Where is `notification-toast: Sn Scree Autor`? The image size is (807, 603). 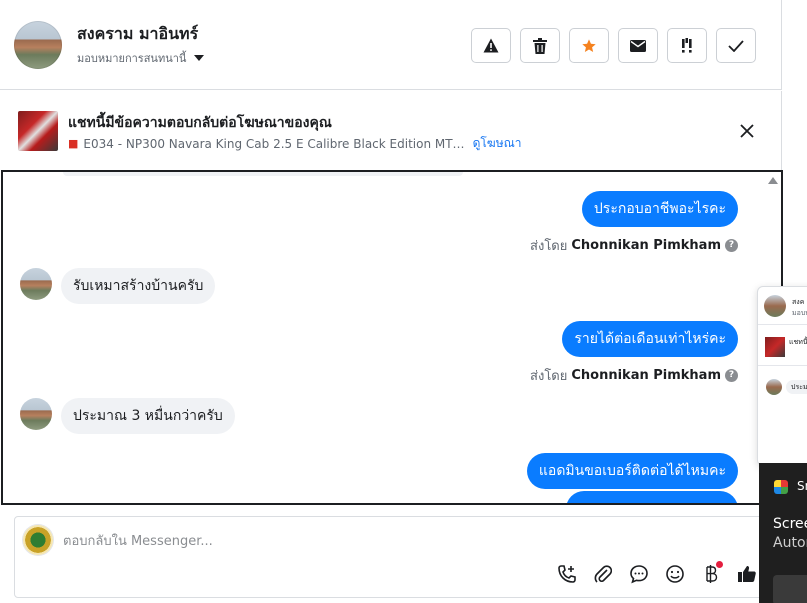 notification-toast: Sn Scree Autor is located at coordinates (783, 533).